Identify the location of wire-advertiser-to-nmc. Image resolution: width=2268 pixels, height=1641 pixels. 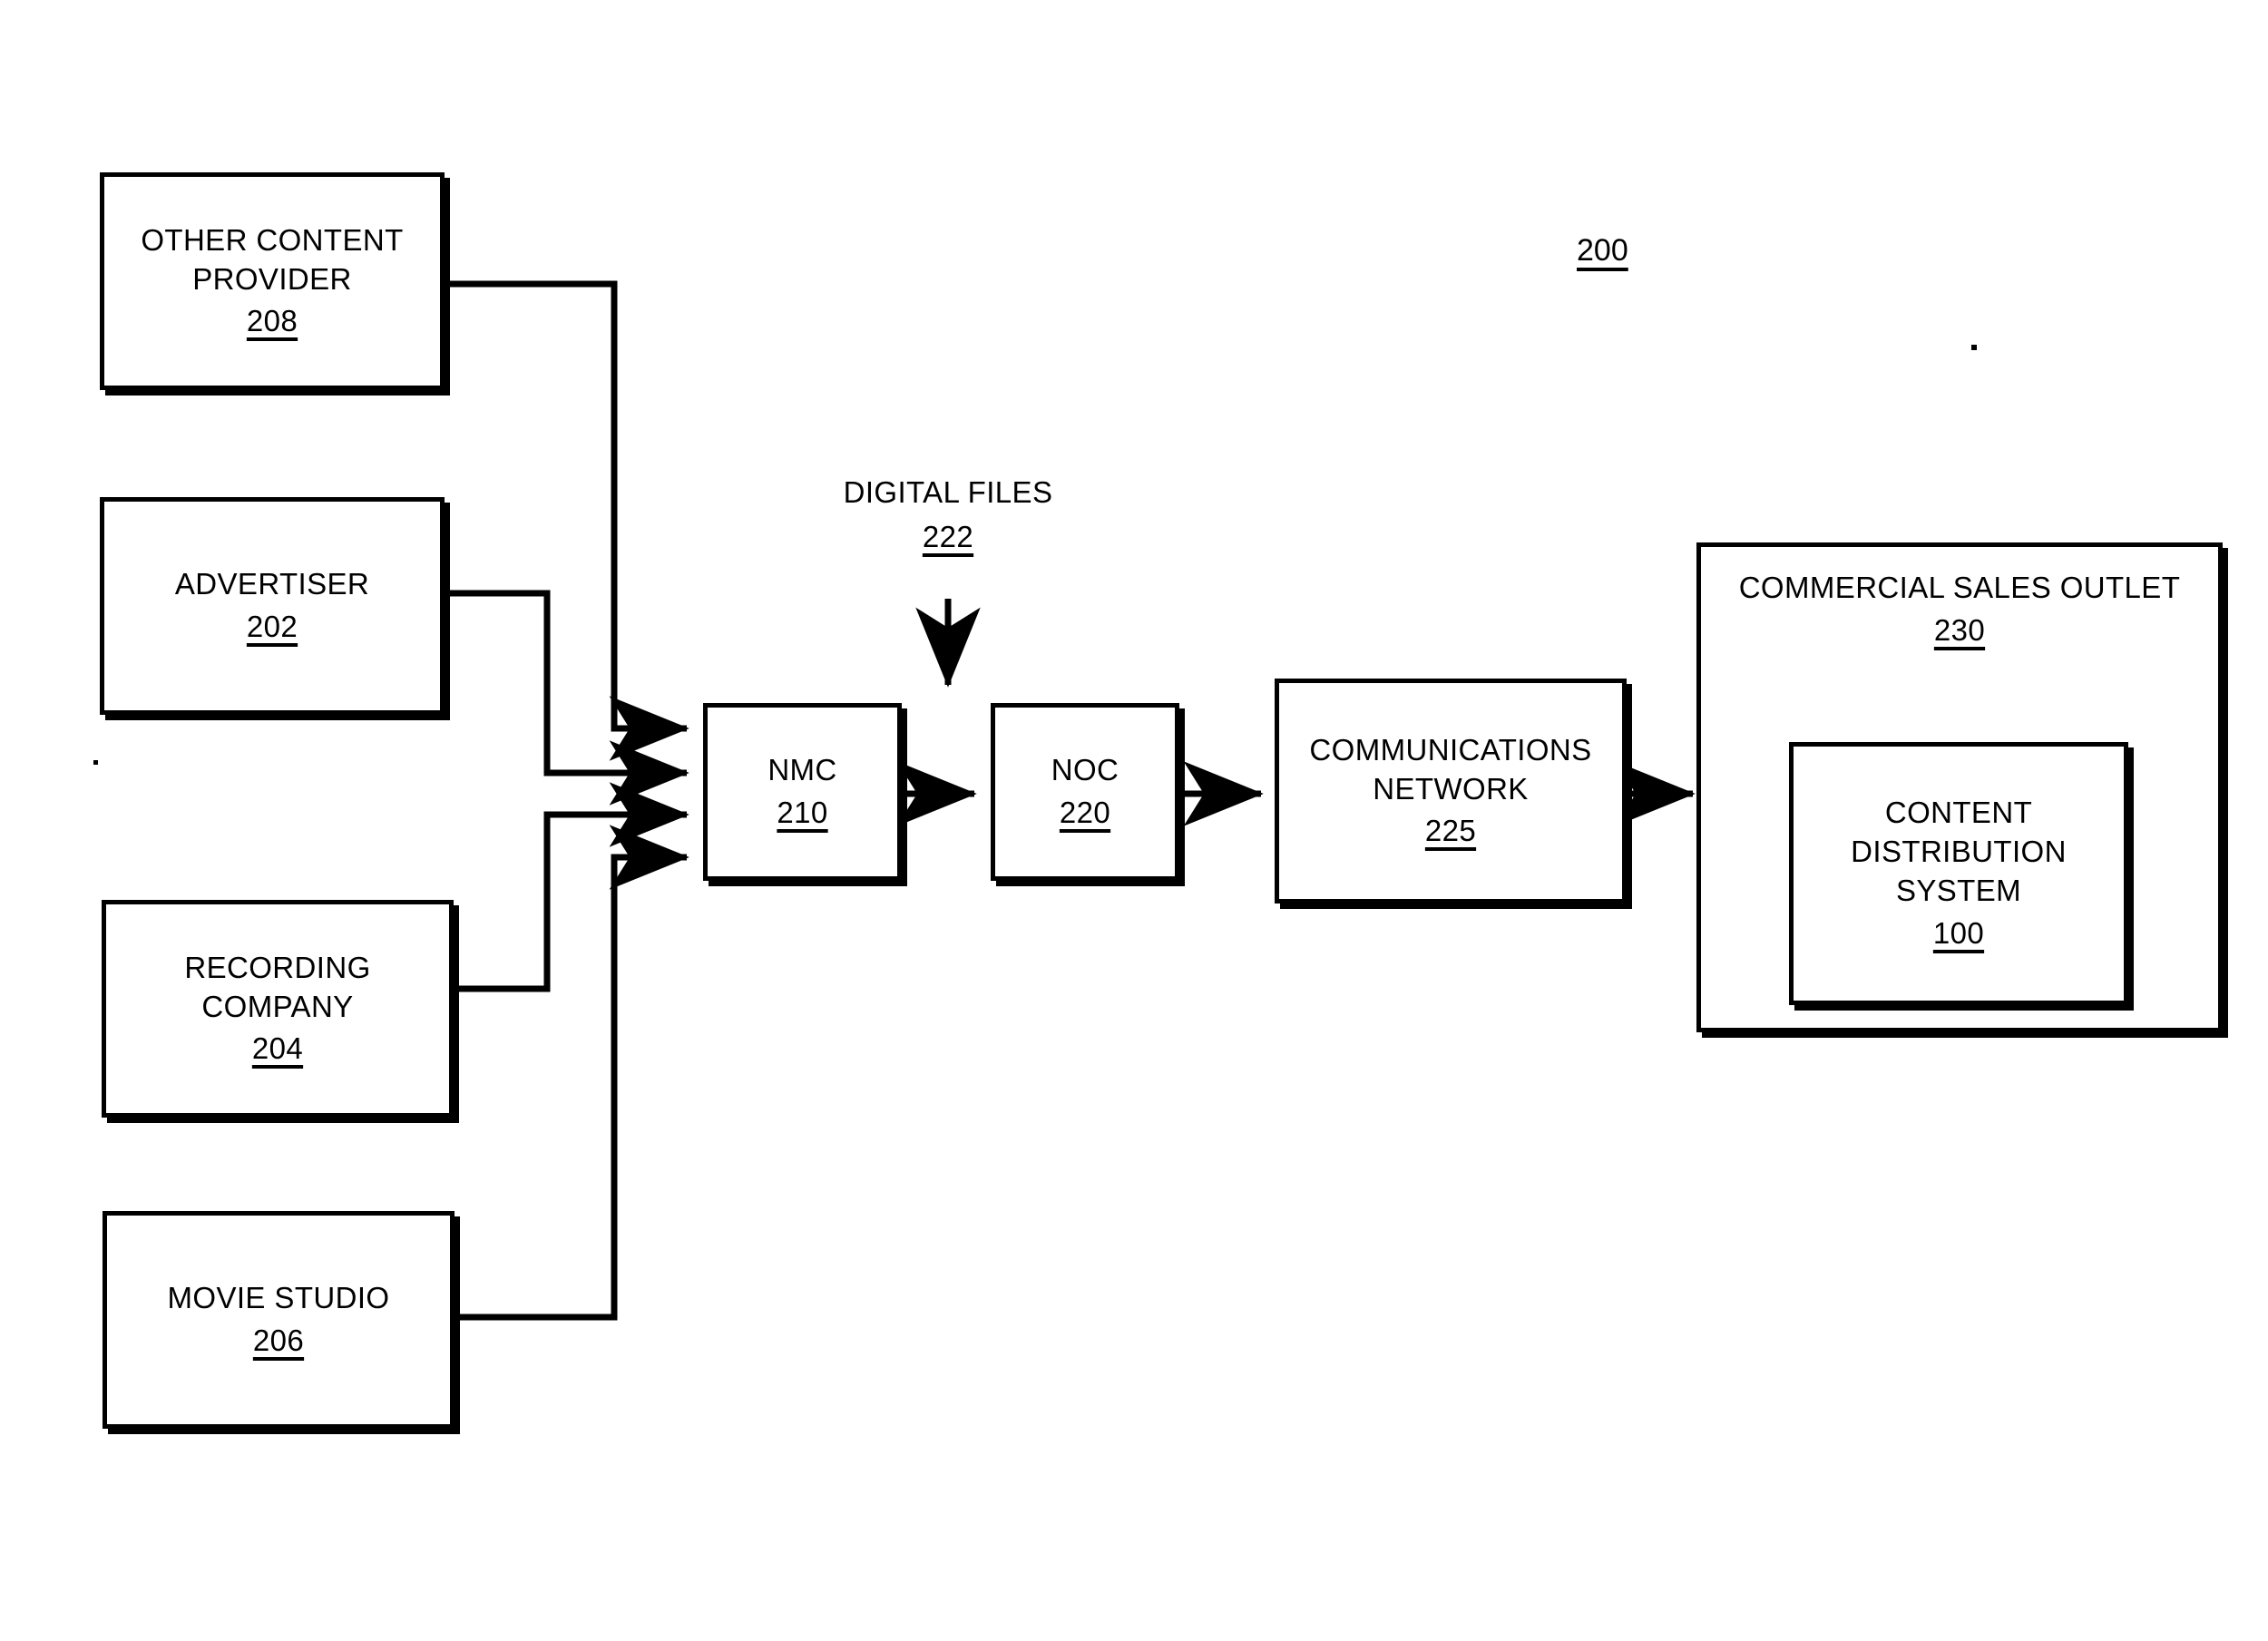
(567, 698).